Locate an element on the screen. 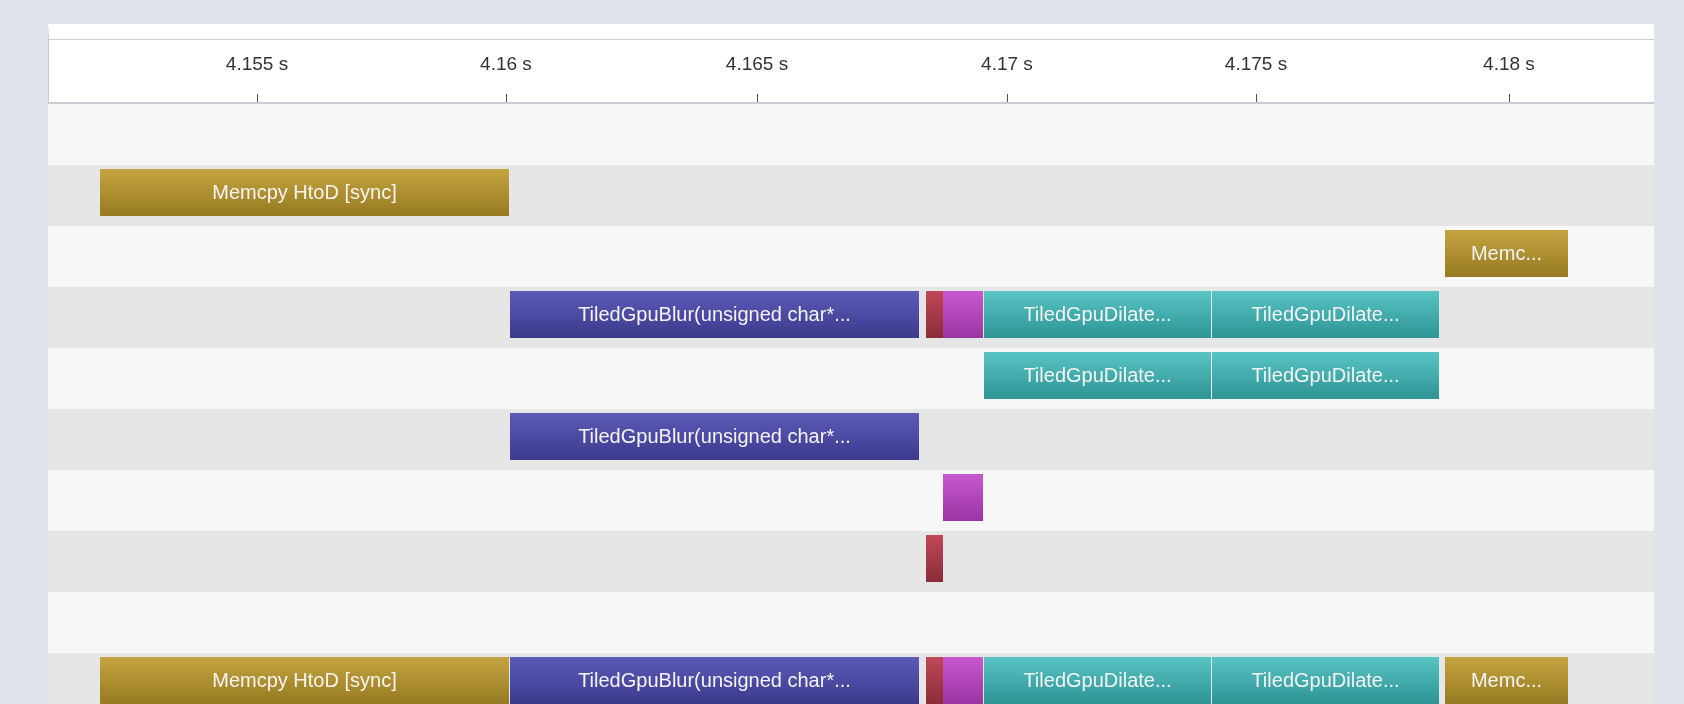  tick-label: 4.17 s is located at coordinates (1007, 64).